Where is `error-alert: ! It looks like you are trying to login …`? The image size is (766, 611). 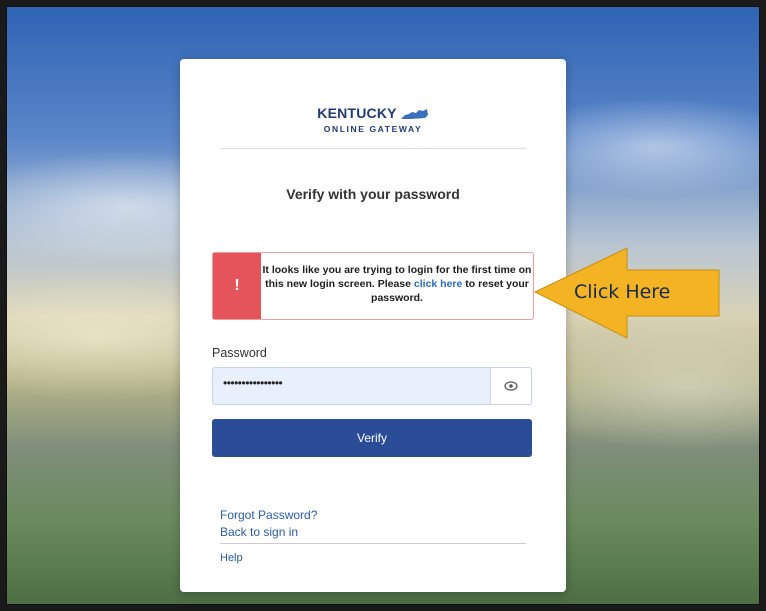
error-alert: ! It looks like you are trying to login … is located at coordinates (373, 286).